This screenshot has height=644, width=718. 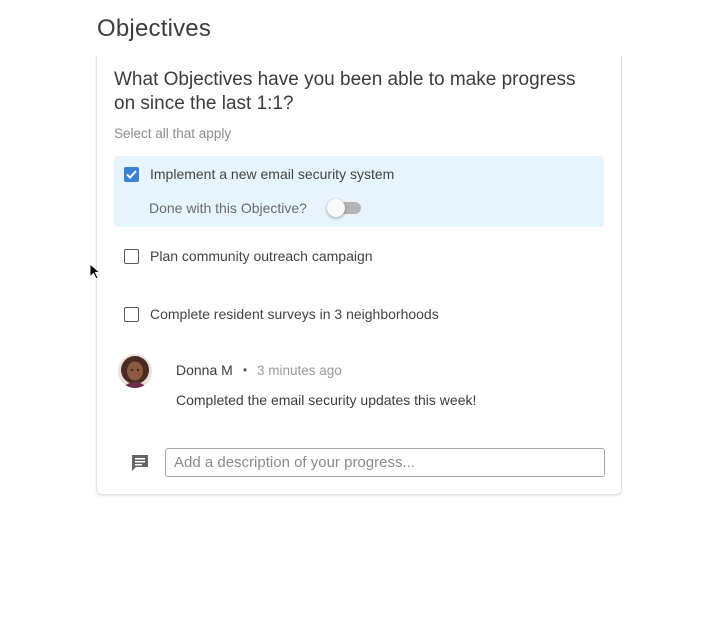 I want to click on question-hint: Select all that apply, so click(x=173, y=133).